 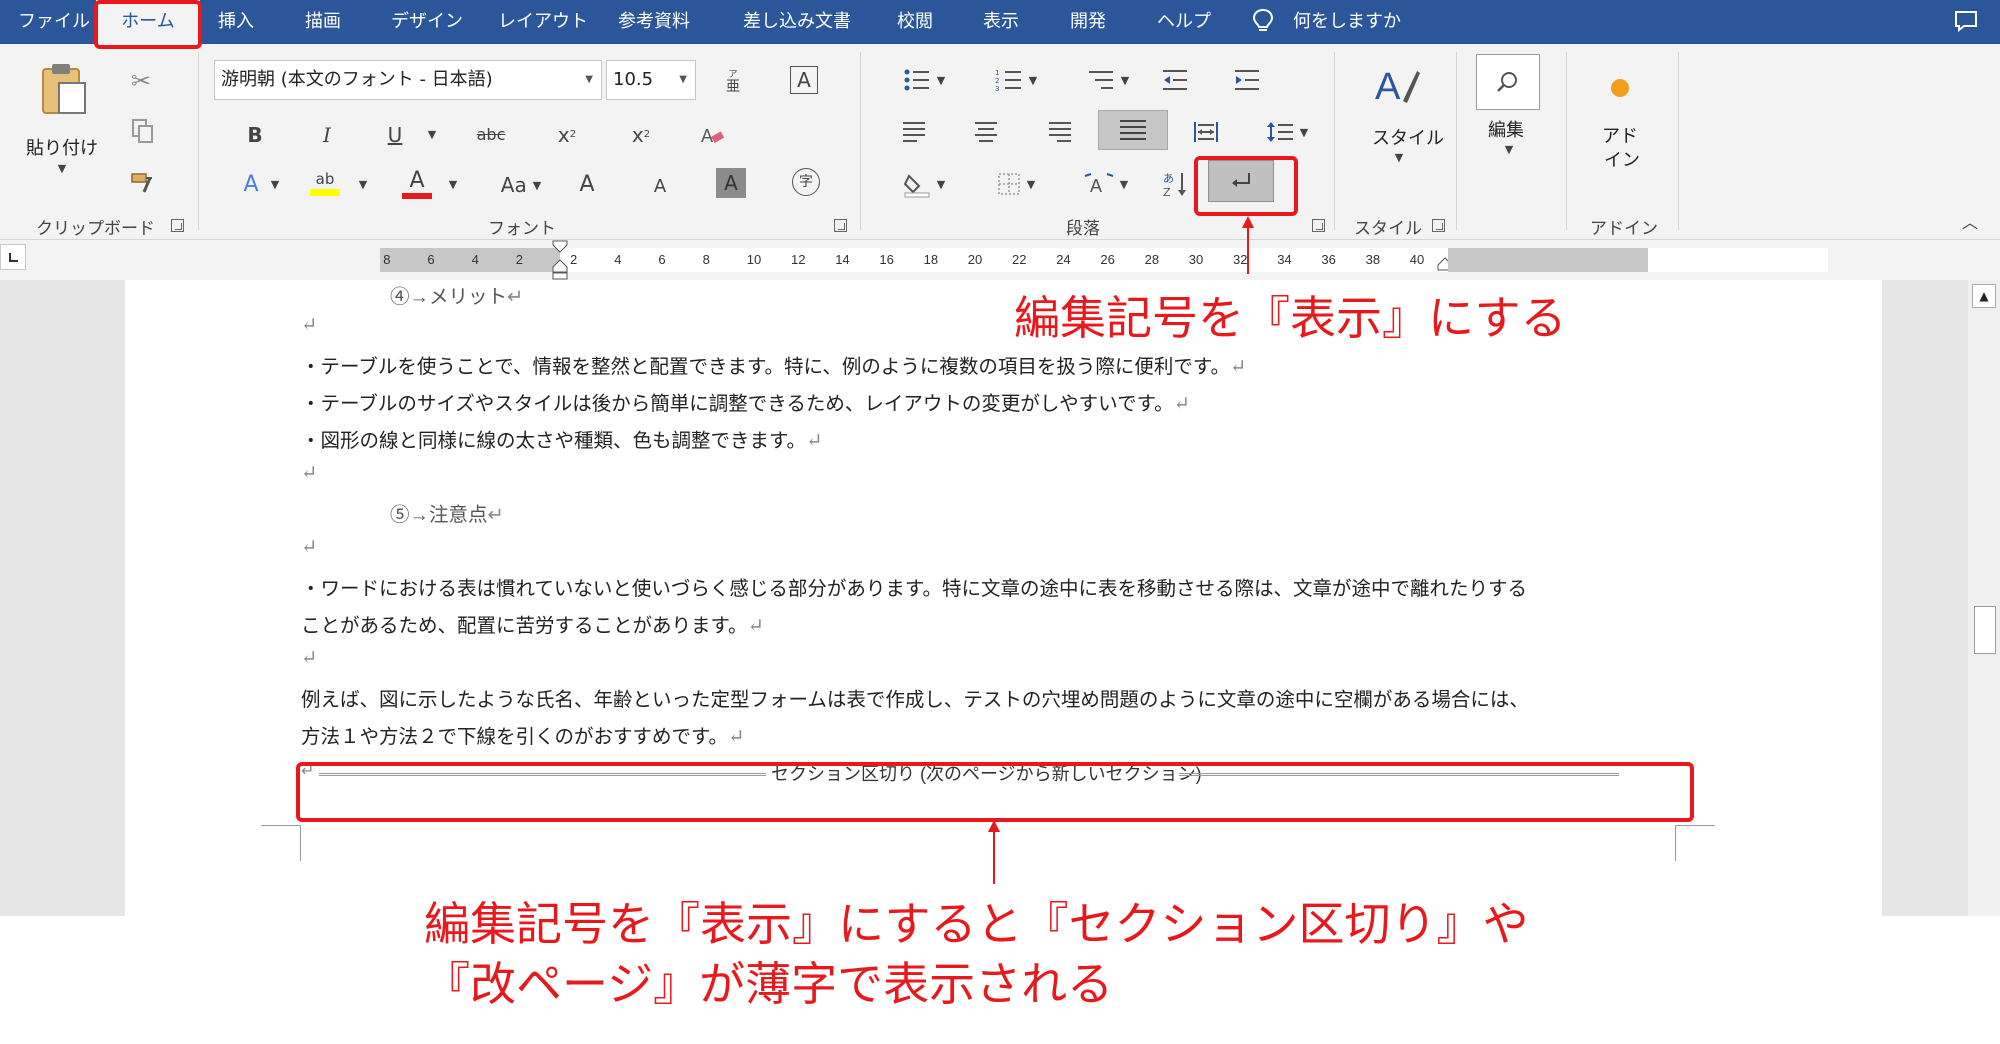 What do you see at coordinates (1184, 22) in the screenshot?
I see `tab-help: ヘルプ` at bounding box center [1184, 22].